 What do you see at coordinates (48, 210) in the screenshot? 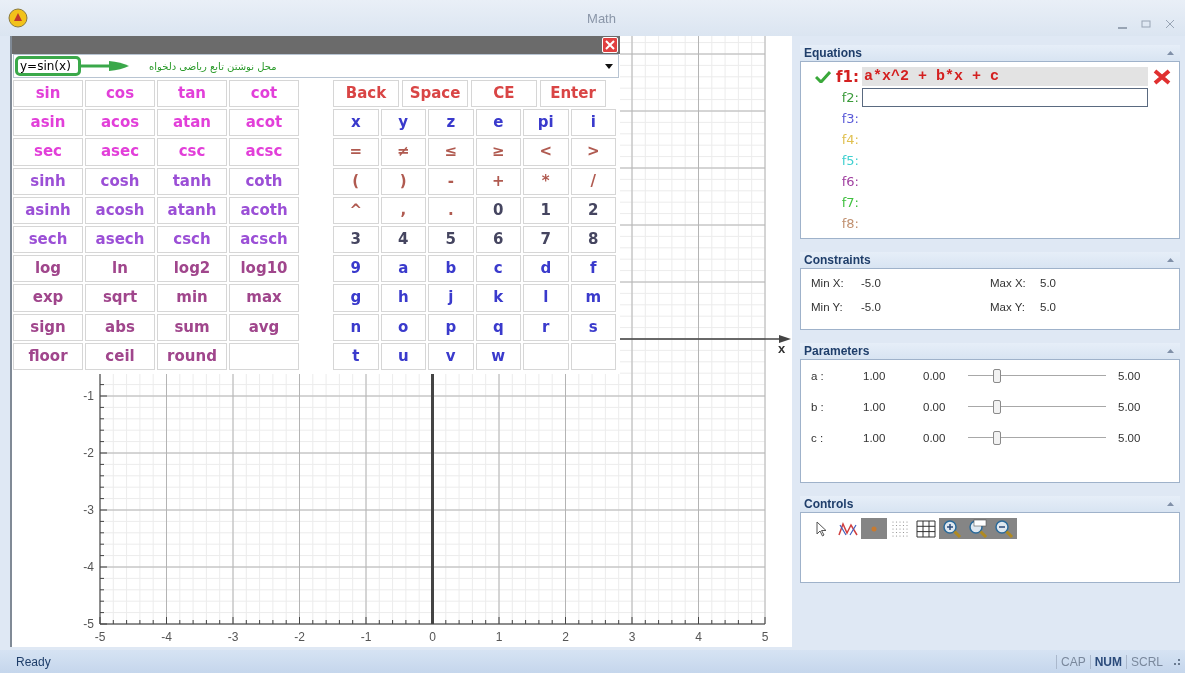
I see `keypad-key: asinh` at bounding box center [48, 210].